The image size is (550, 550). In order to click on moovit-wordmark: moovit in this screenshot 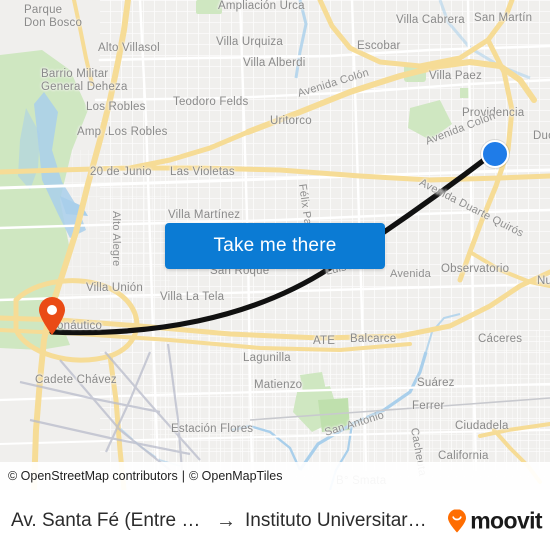, I will do `click(506, 520)`.